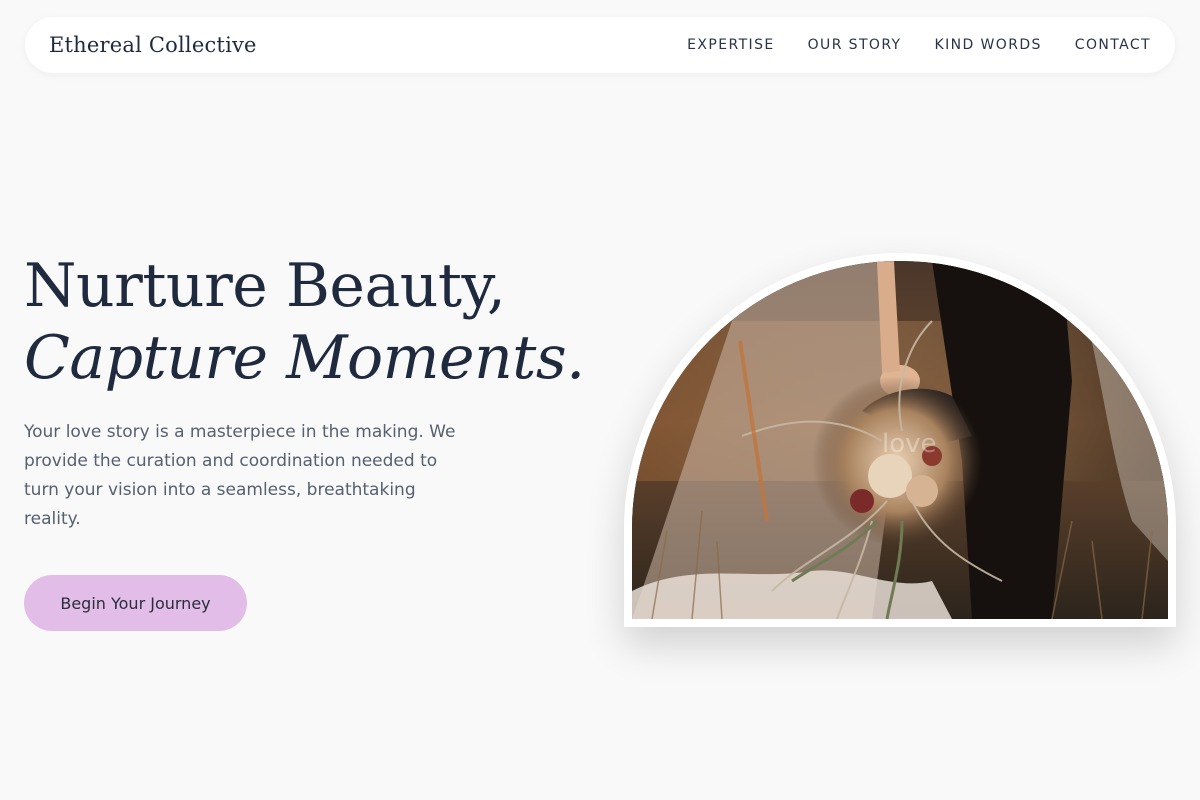  What do you see at coordinates (304, 322) in the screenshot?
I see `hero-title: Nurture Beauty, Capture Moments.` at bounding box center [304, 322].